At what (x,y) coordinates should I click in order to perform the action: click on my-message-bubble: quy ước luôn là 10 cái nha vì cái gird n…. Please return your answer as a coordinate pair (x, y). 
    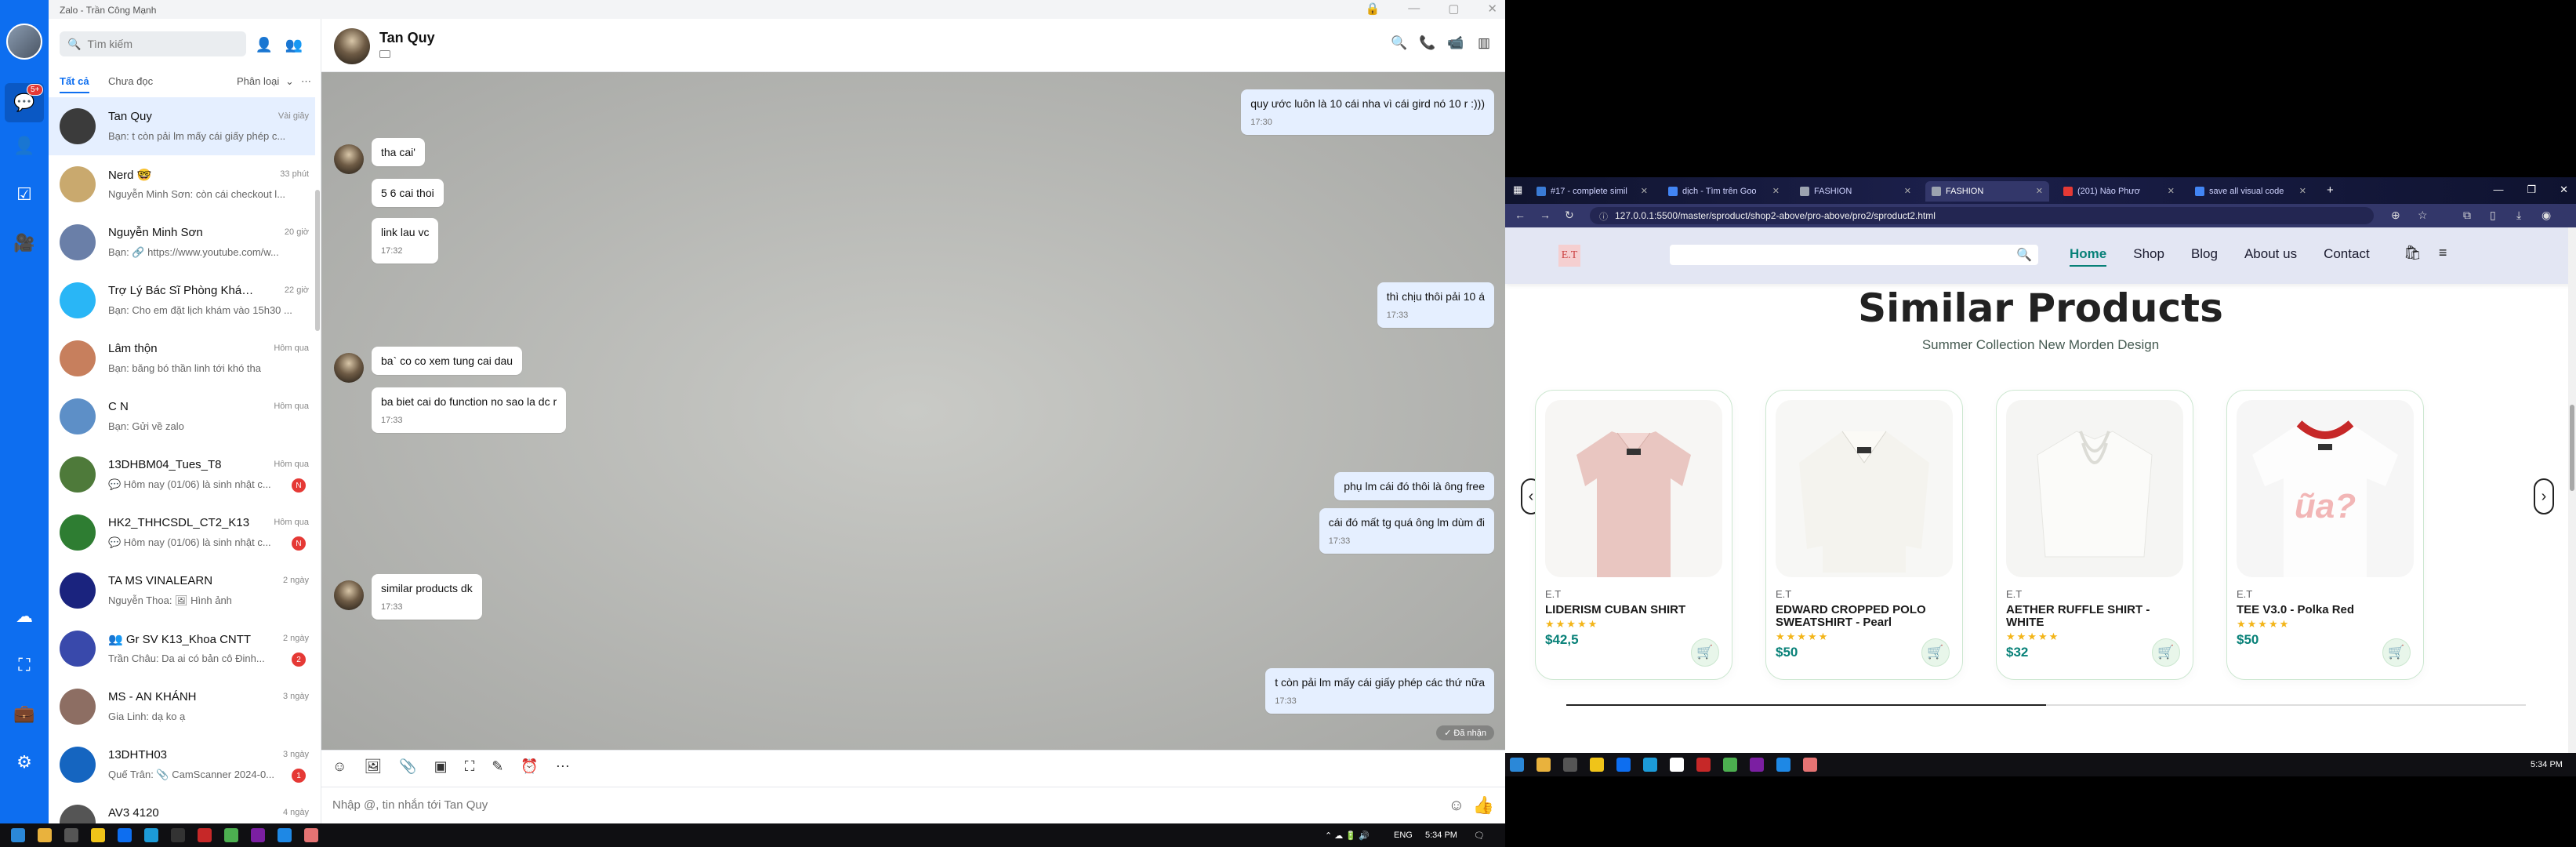
    Looking at the image, I should click on (1367, 112).